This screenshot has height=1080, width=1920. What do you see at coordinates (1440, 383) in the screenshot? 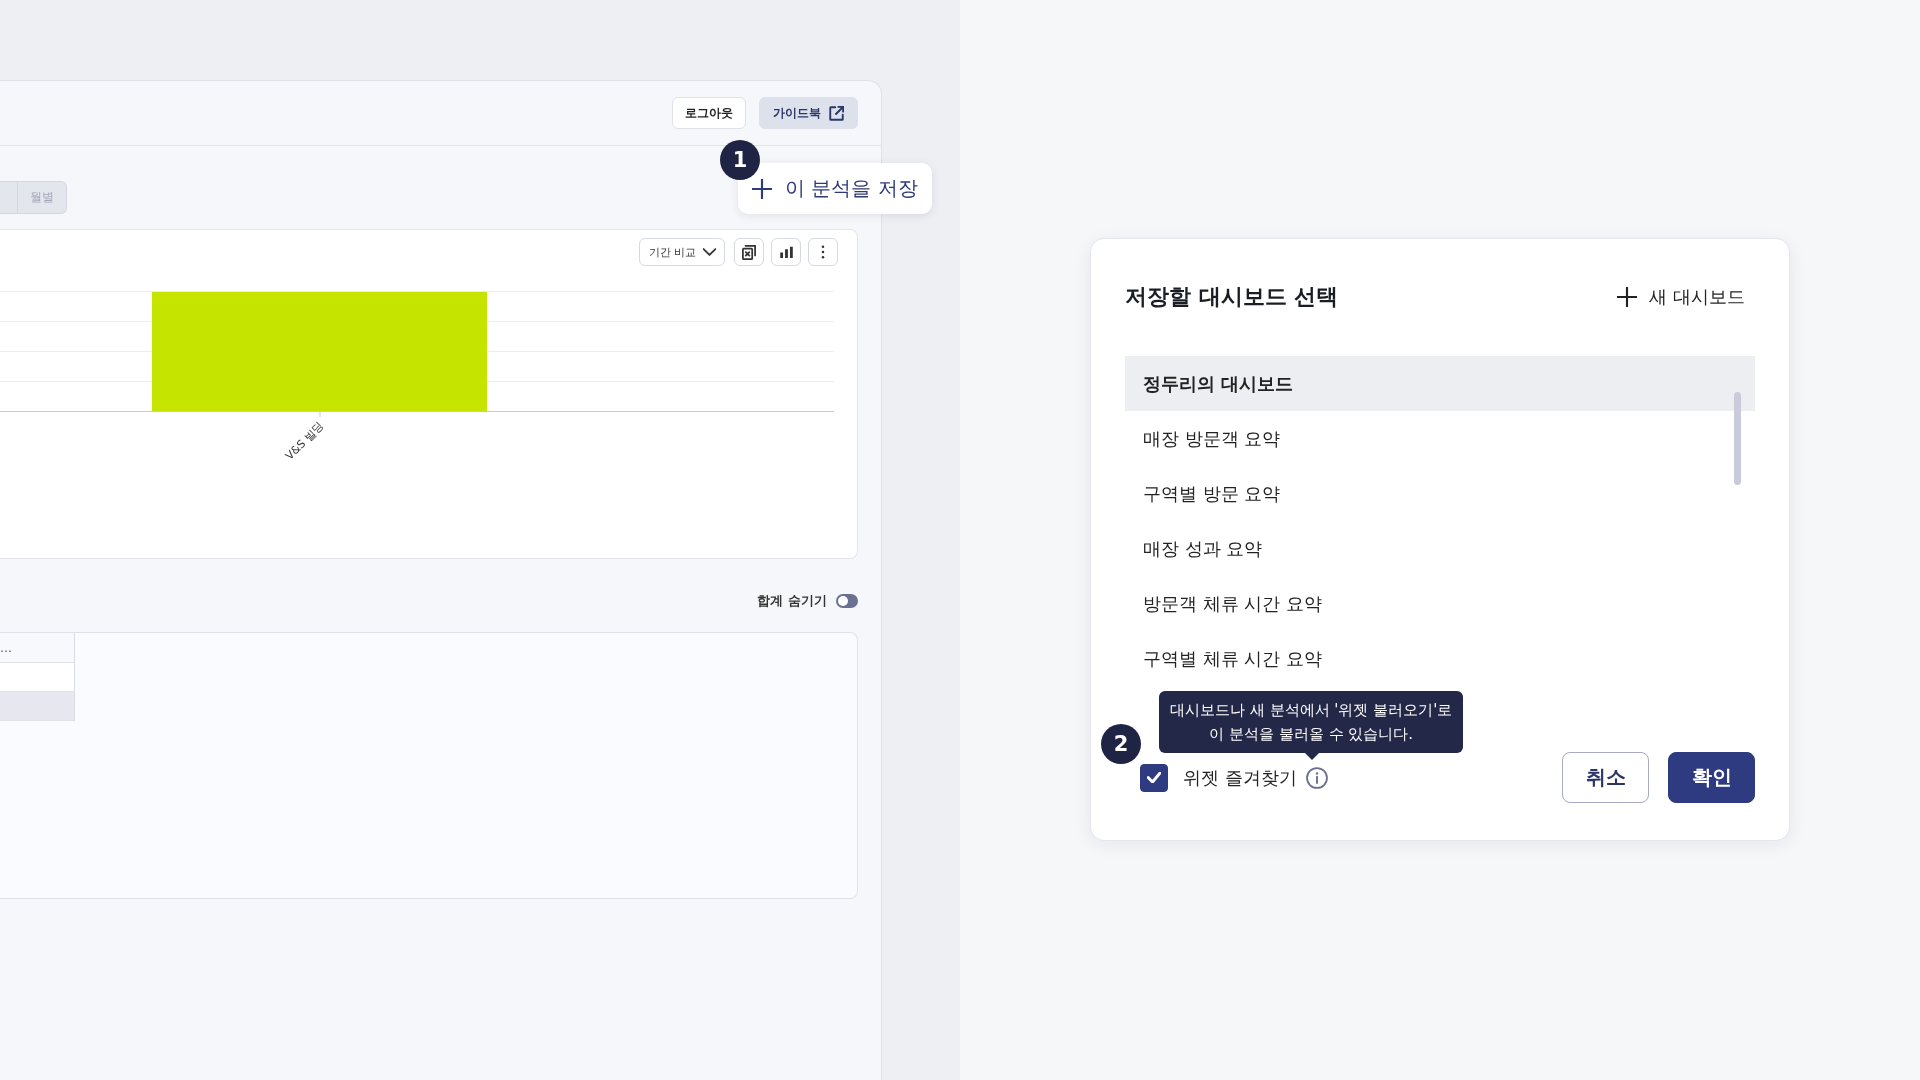
I see `dashboard-item: 정두리의 대시보드` at bounding box center [1440, 383].